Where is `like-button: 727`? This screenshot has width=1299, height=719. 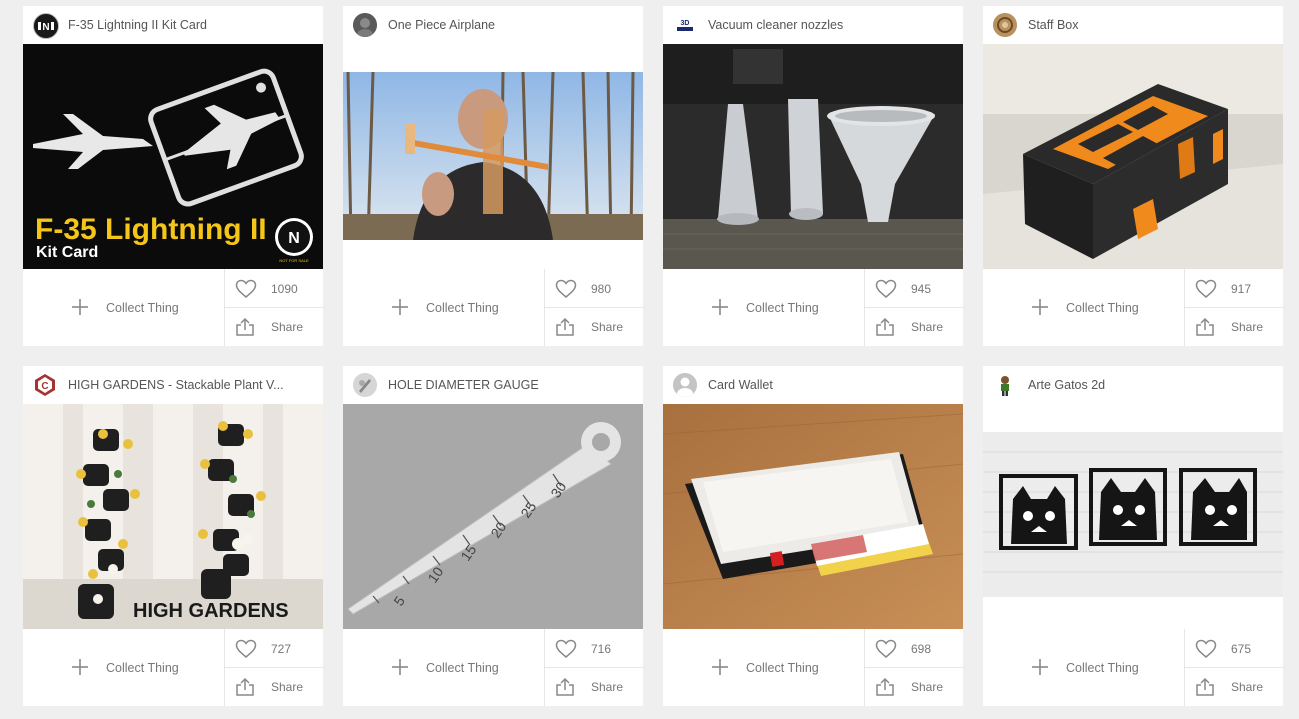
like-button: 727 is located at coordinates (274, 648).